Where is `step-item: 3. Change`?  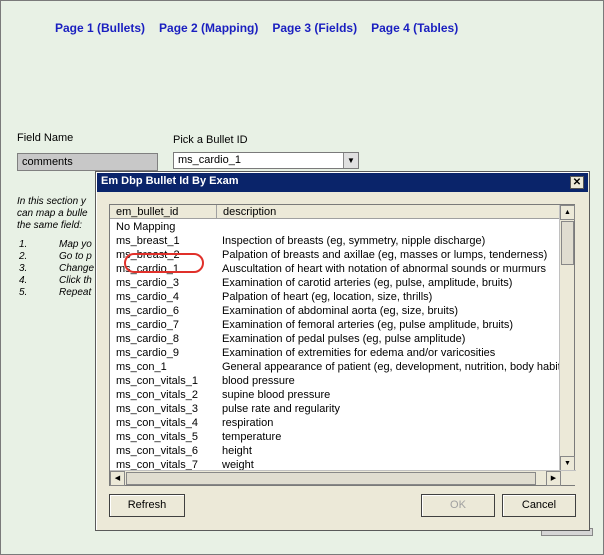
step-item: 3. Change is located at coordinates (57, 268).